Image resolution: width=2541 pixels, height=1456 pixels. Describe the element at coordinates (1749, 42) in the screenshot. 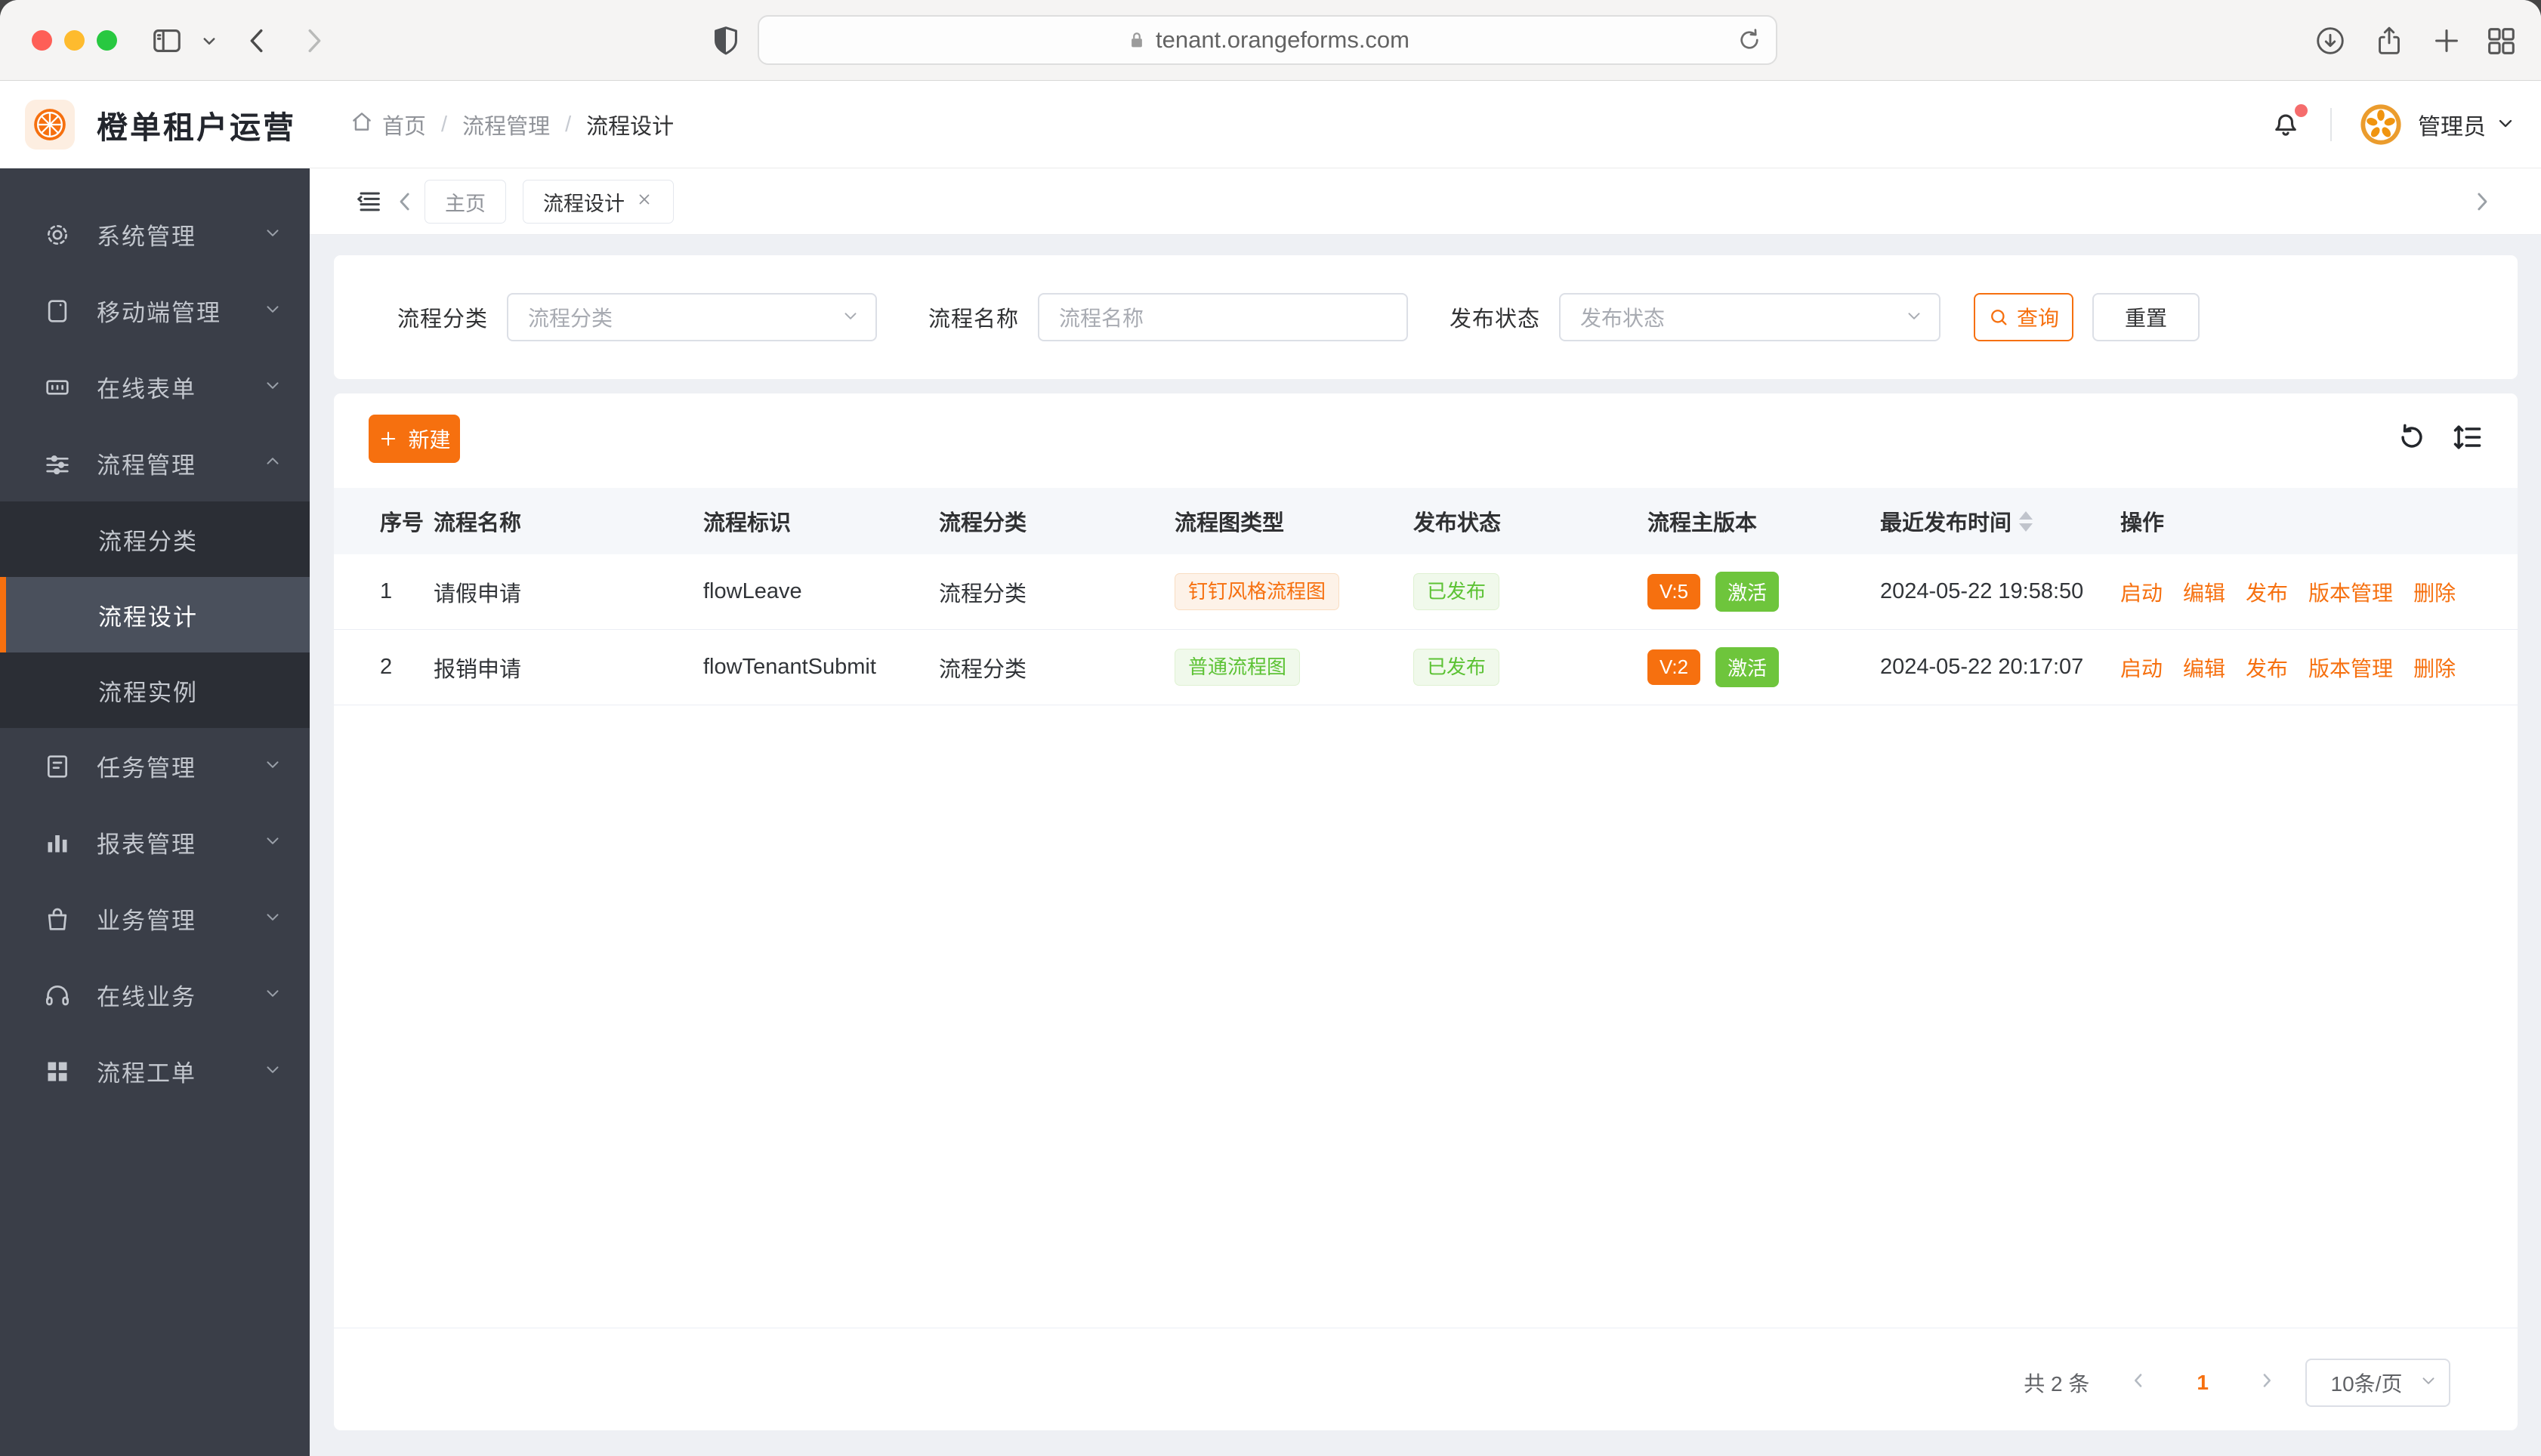

I see `reload-icon` at that location.